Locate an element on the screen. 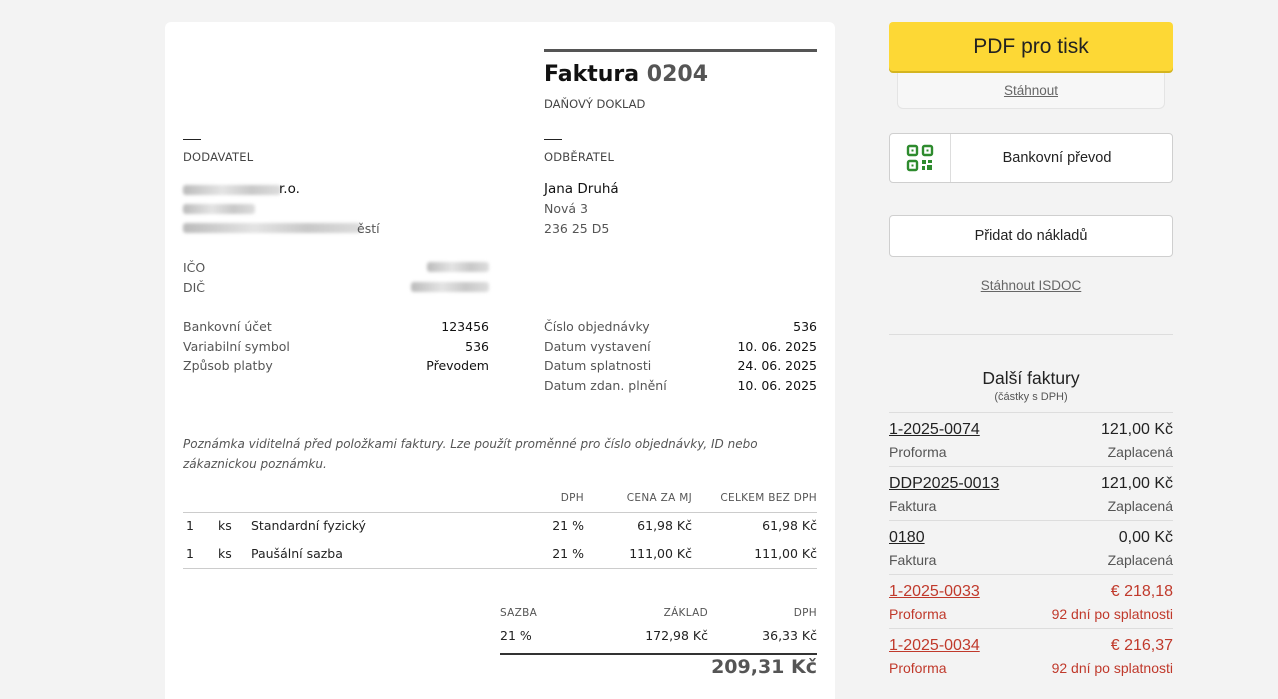  add-to-costs-button: Přidat do nákladů is located at coordinates (1031, 236).